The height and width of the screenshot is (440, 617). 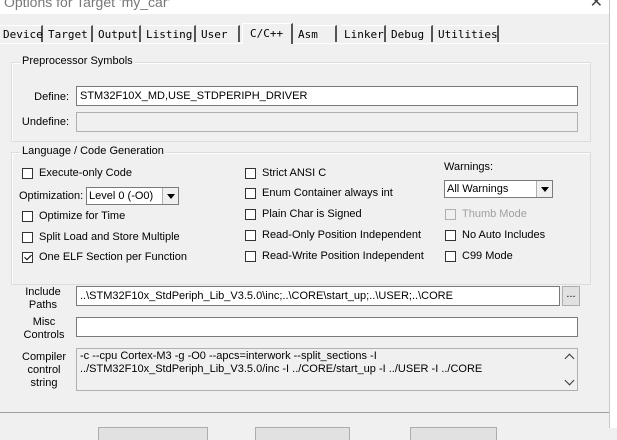 I want to click on c99-mode-checkbox: C99 Mode, so click(x=479, y=256).